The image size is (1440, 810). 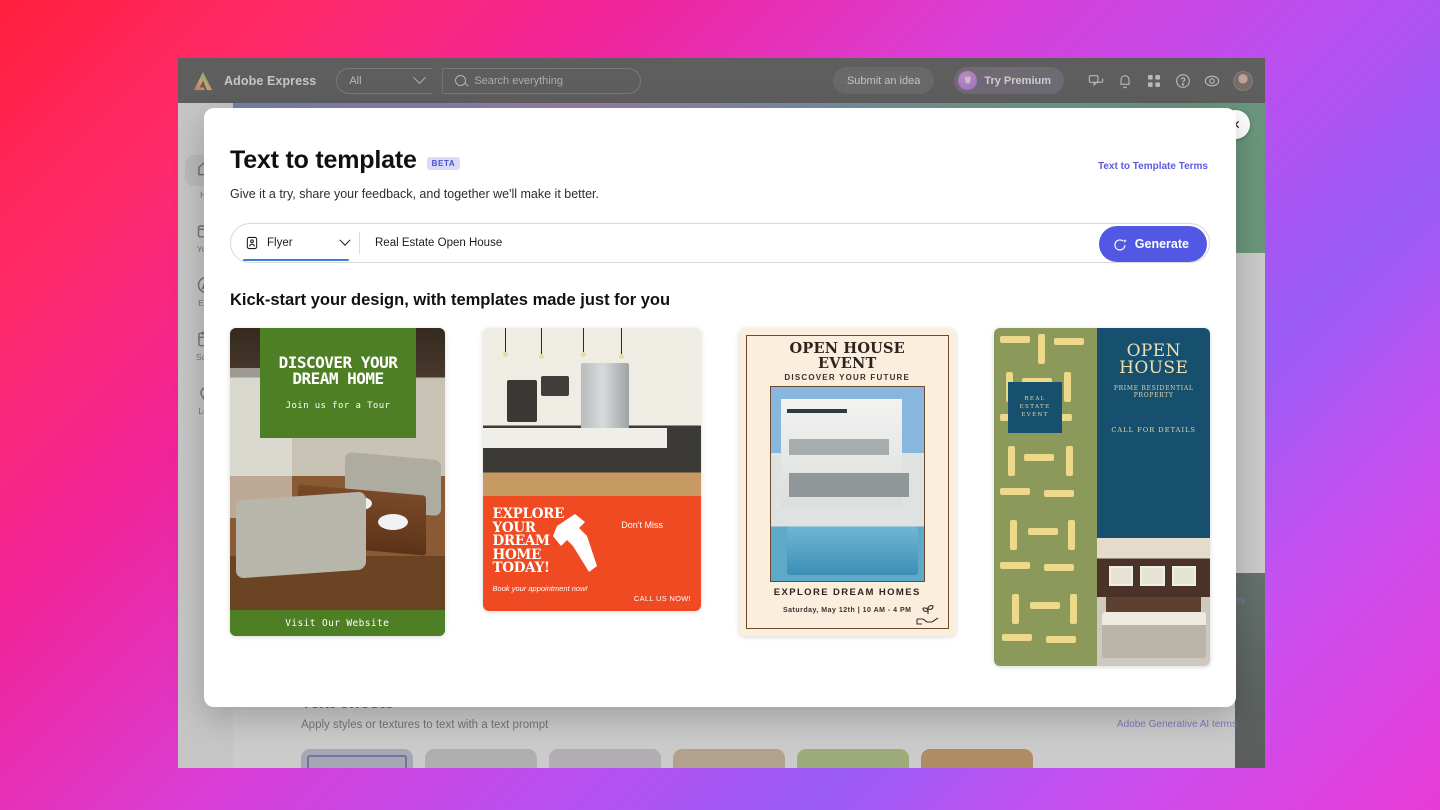 I want to click on template-title-line2: EVENT, so click(x=847, y=364).